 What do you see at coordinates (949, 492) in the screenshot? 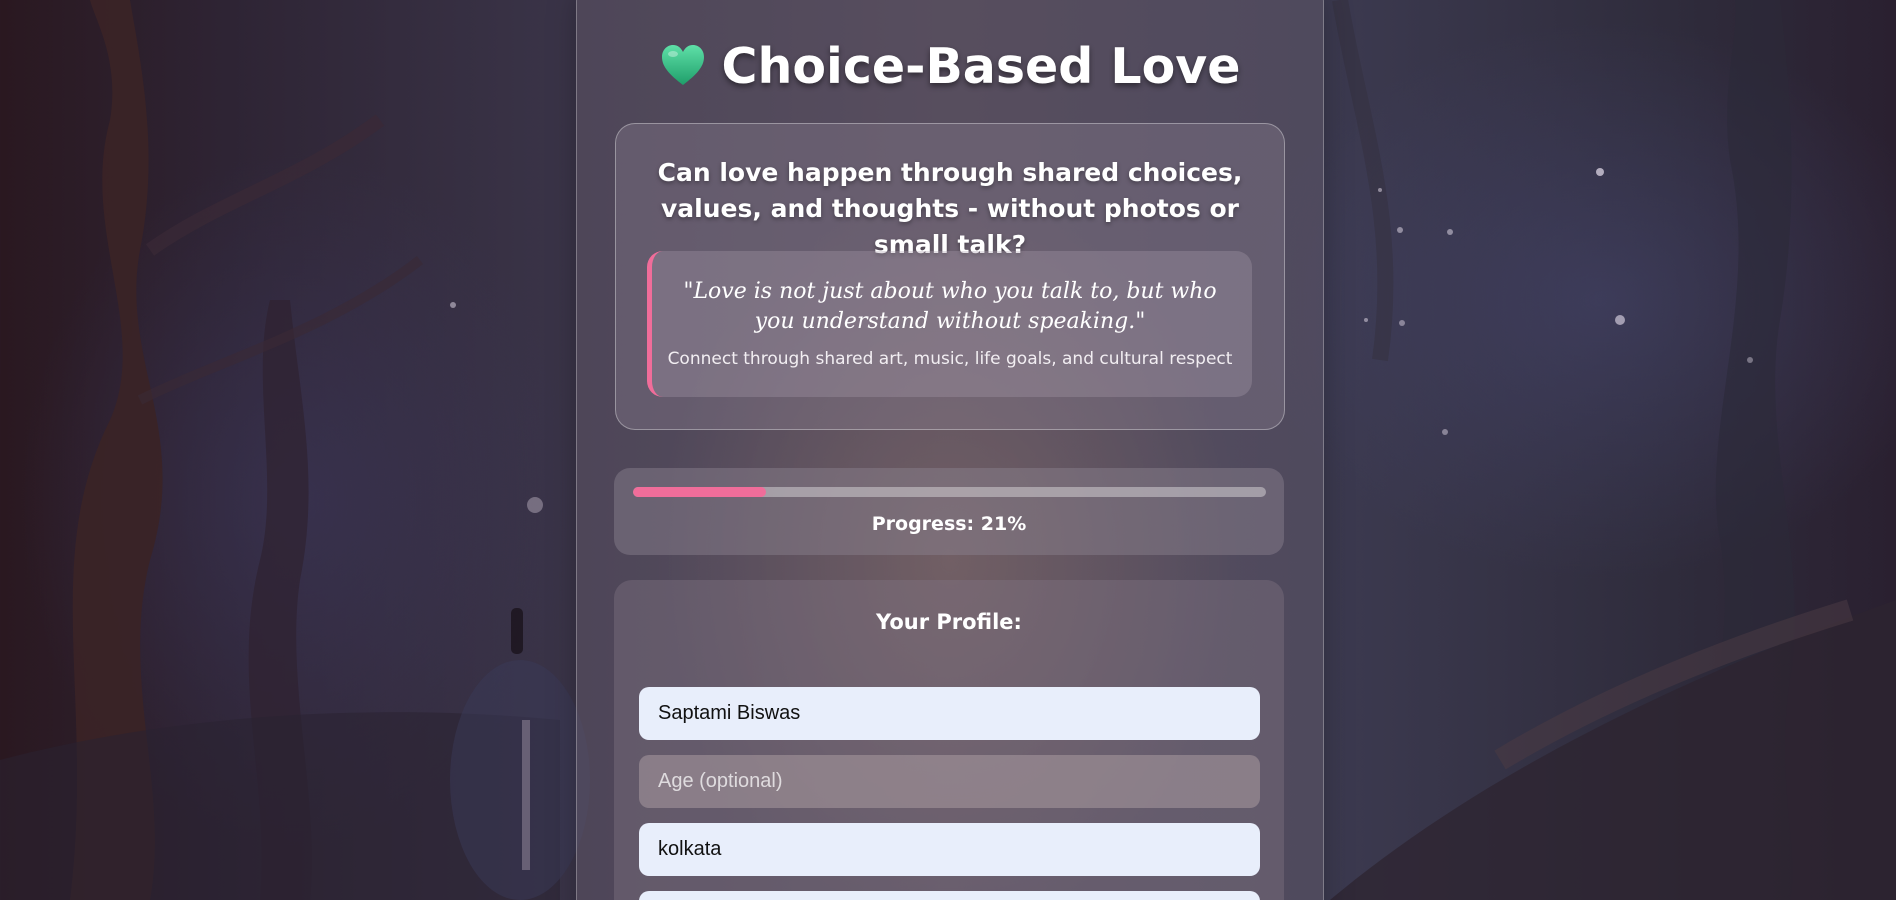
I see `progress-bar` at bounding box center [949, 492].